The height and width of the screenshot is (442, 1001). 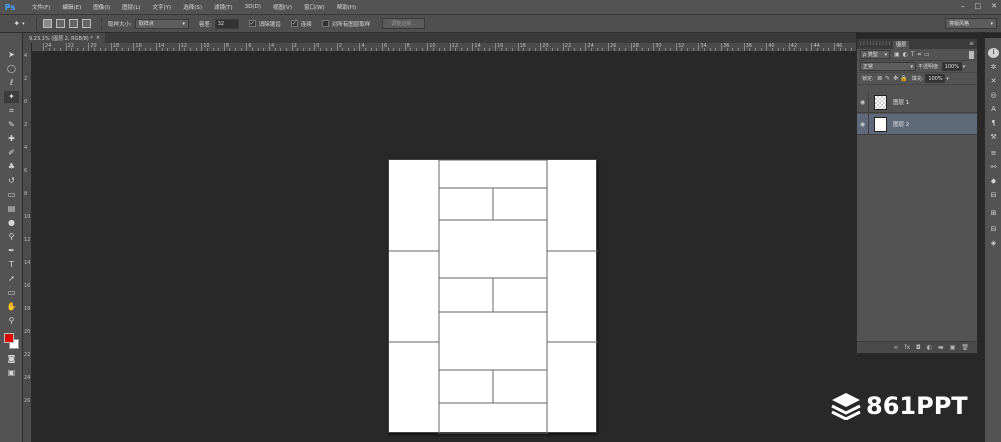 I want to click on minimize-button: –, so click(x=963, y=6).